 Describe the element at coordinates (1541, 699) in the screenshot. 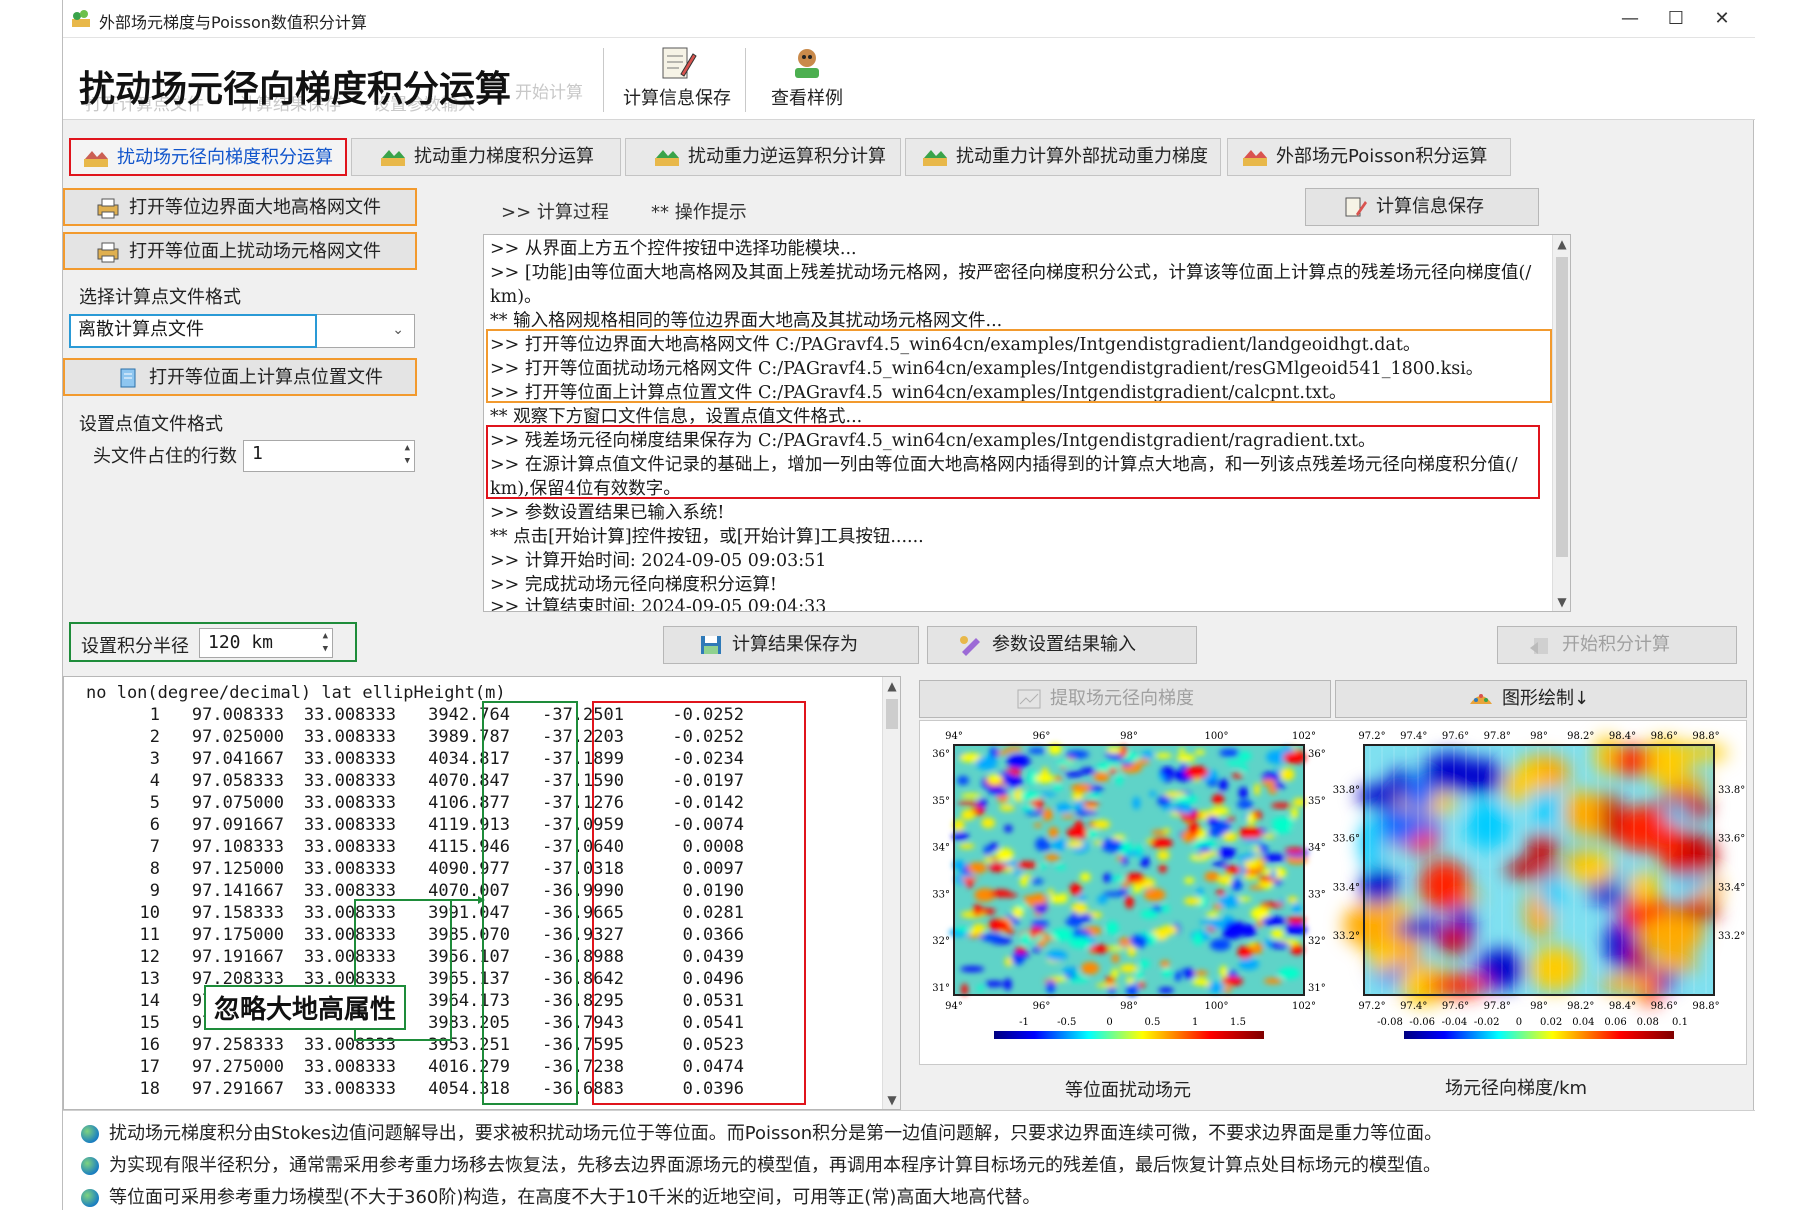

I see `draw-graph-button: 图形绘制↓` at that location.